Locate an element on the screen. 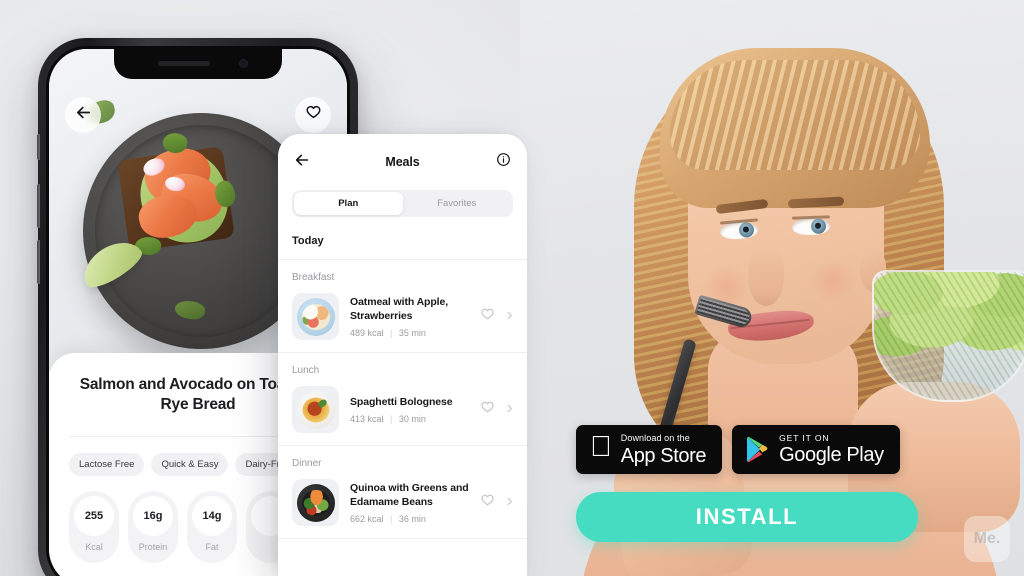 This screenshot has height=576, width=1024. app-store-badge:  Download on the App Store is located at coordinates (649, 449).